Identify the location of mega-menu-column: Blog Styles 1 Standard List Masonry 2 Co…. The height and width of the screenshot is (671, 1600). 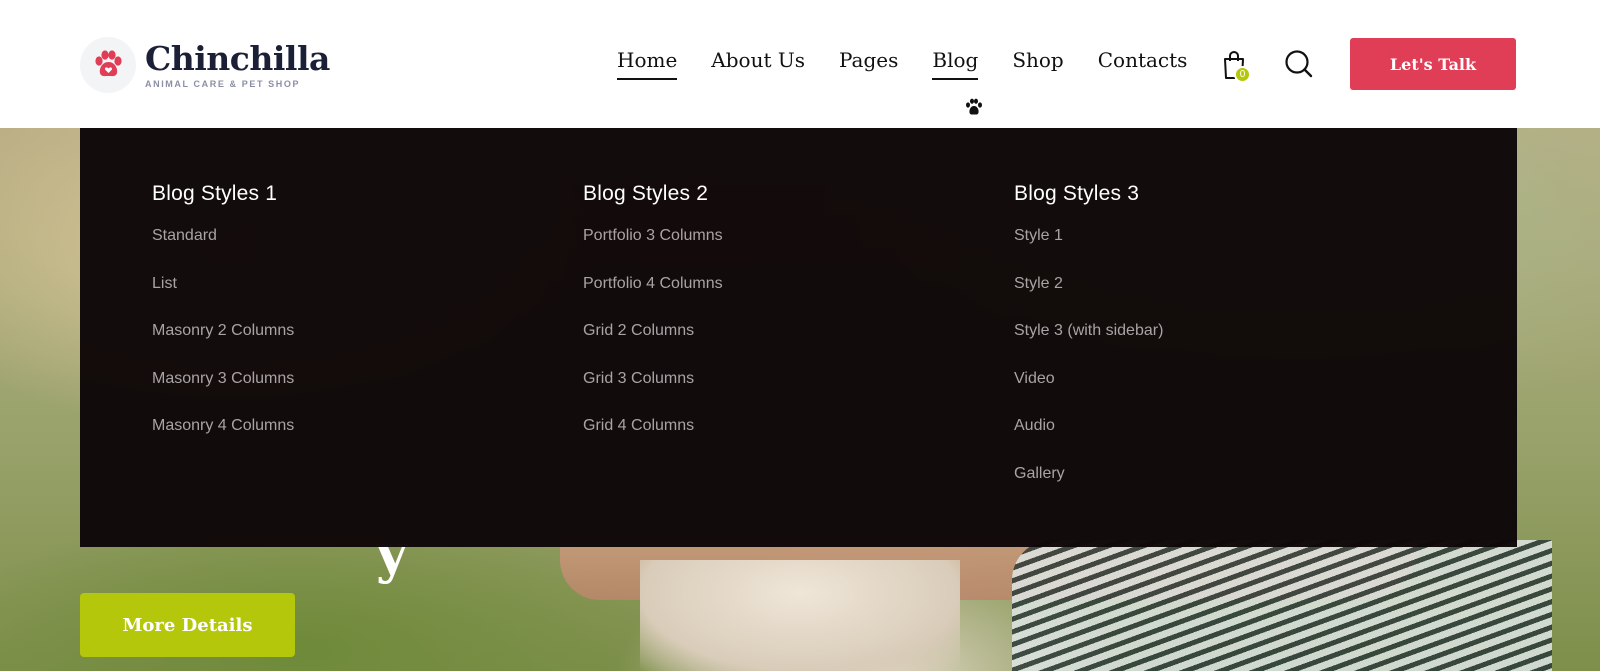
(223, 322).